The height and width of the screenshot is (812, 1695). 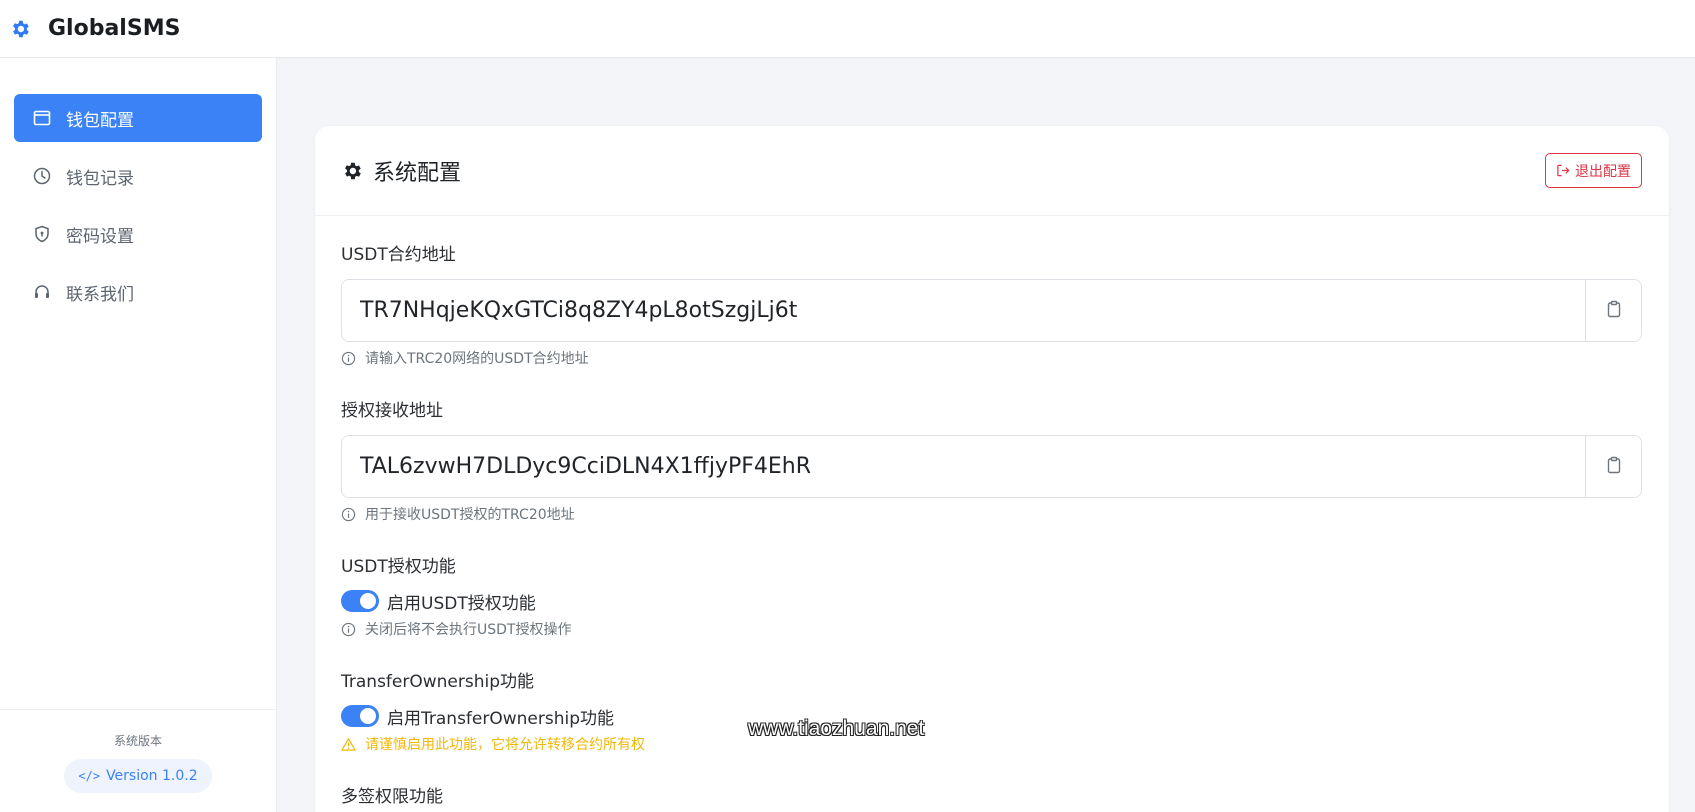 I want to click on clock-icon, so click(x=42, y=176).